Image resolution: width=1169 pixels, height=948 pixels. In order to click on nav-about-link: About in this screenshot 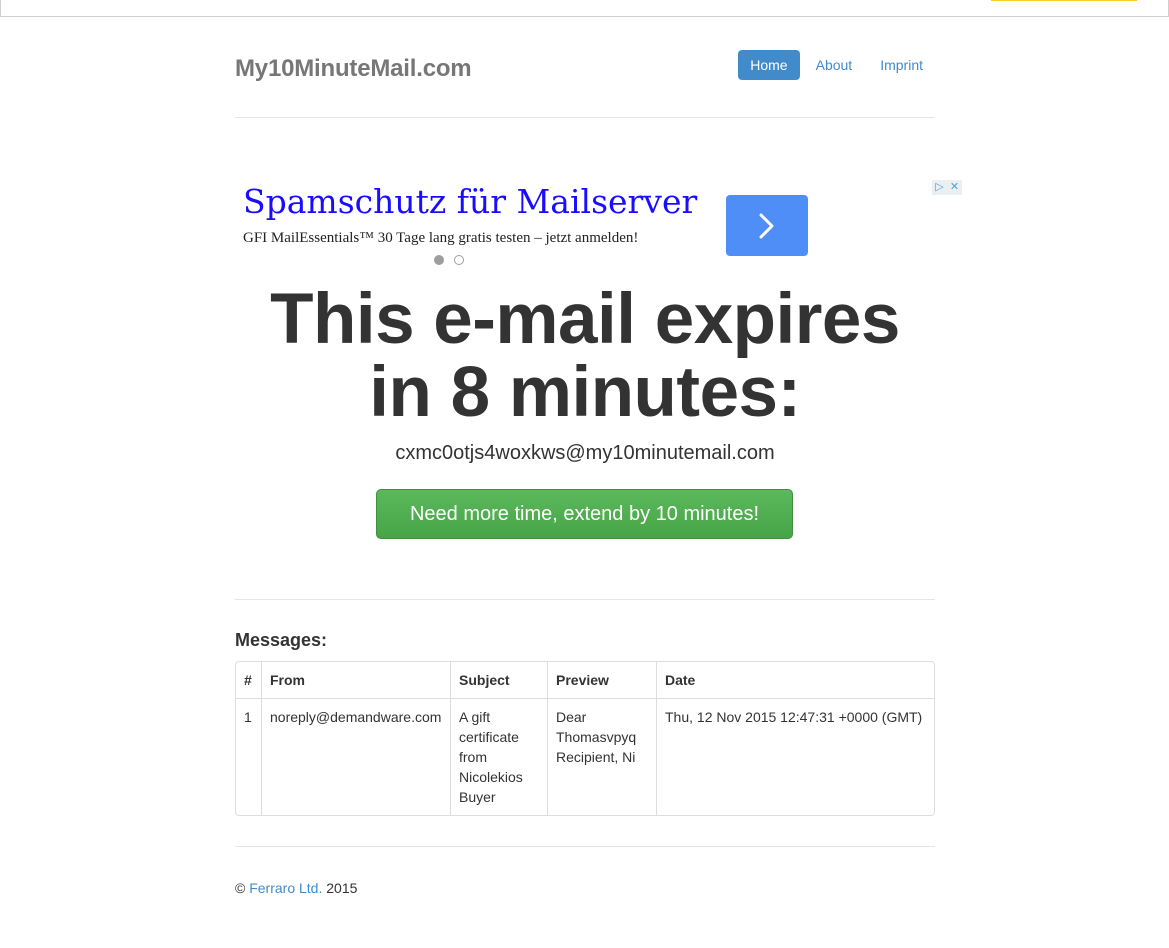, I will do `click(834, 65)`.